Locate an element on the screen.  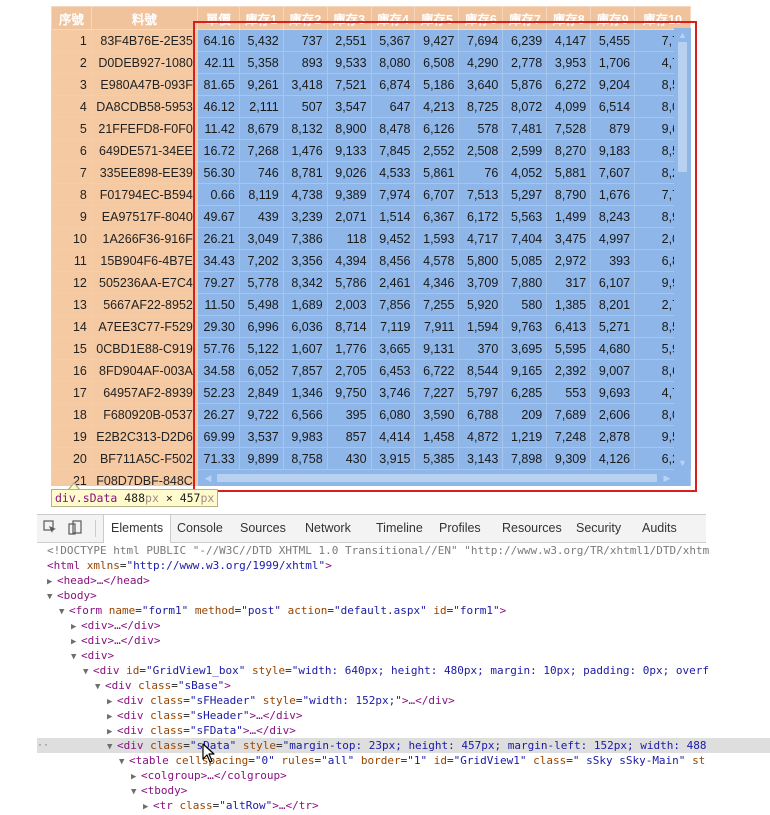
dom-node-tbody: ▼ <tbody> is located at coordinates (403, 790).